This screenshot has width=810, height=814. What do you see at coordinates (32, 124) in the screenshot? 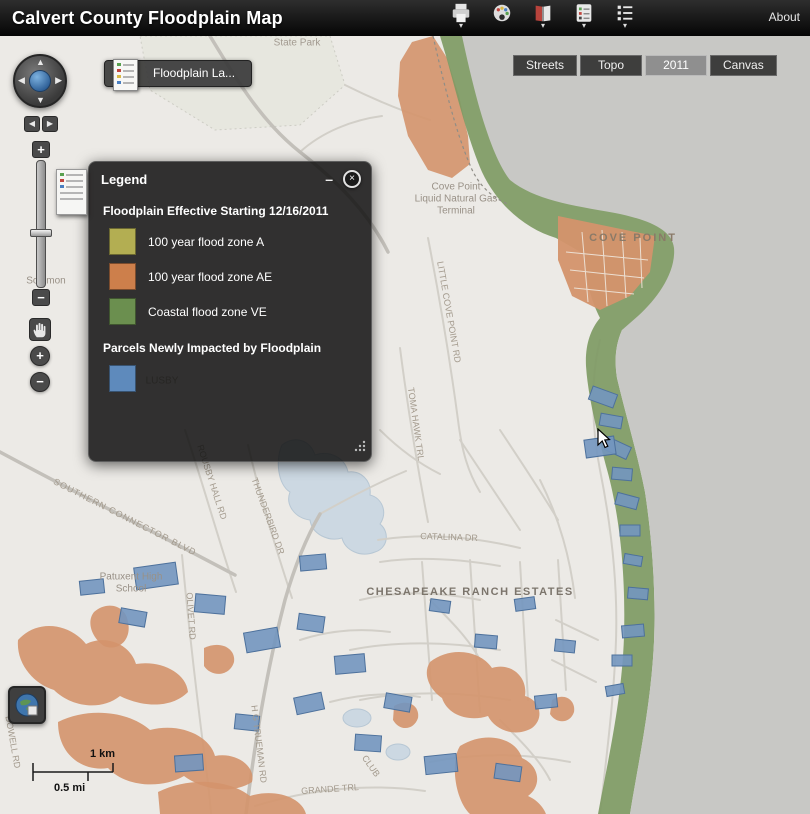
I see `rotate-left-button: ◀` at bounding box center [32, 124].